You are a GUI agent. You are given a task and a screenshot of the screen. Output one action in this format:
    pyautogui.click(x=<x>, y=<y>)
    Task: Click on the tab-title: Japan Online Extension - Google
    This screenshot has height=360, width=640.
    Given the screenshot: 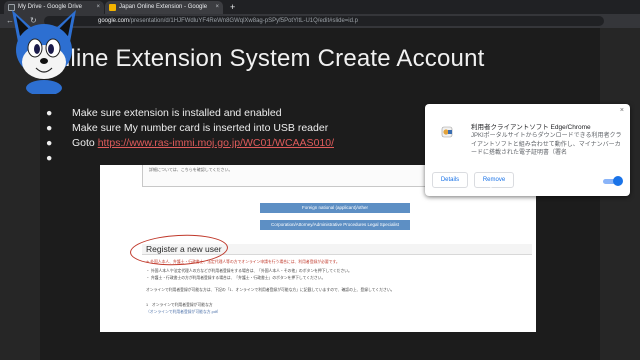 What is the action you would take?
    pyautogui.click(x=163, y=7)
    